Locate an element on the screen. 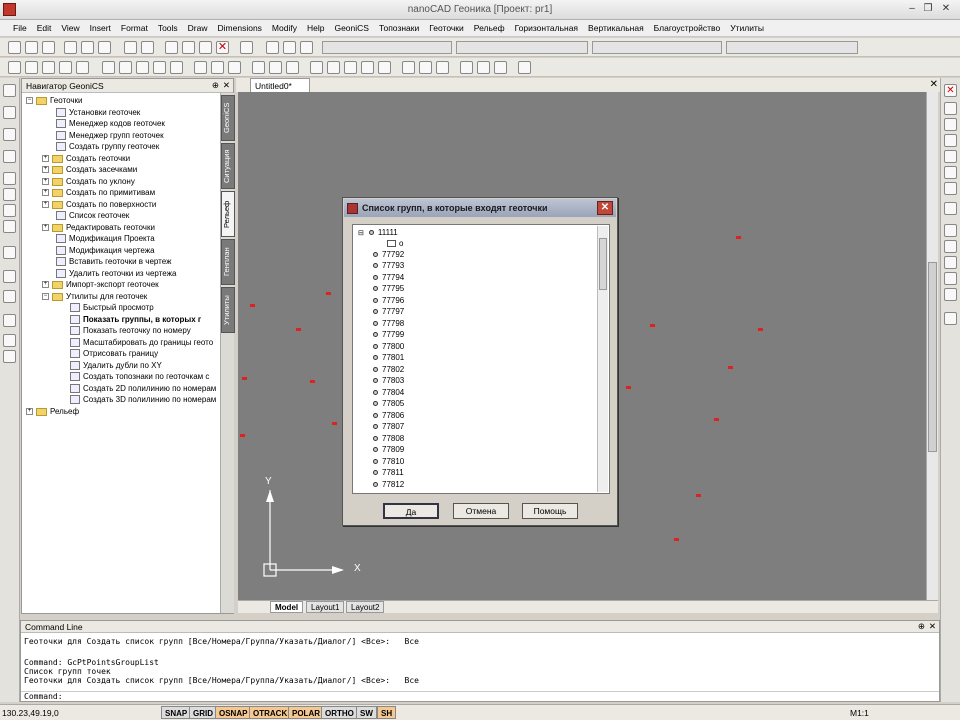 The height and width of the screenshot is (720, 960). tree-item: Менеджер кодов геоточек is located at coordinates (110, 123).